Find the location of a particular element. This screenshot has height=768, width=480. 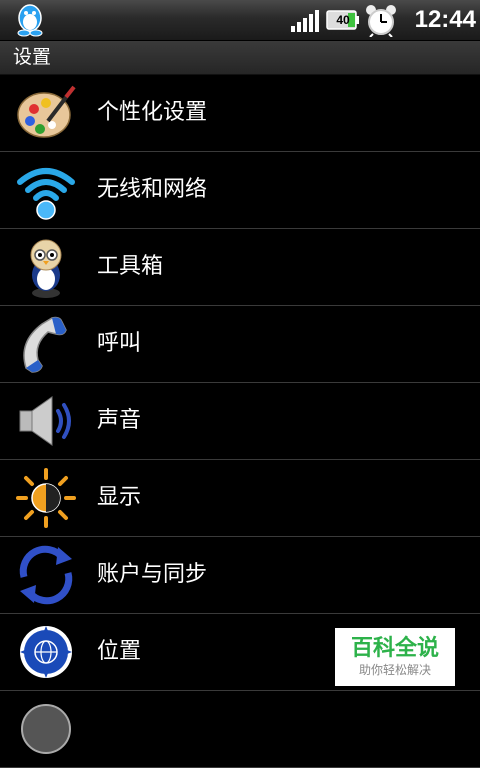

settings-item-label: 无线和网络 is located at coordinates (152, 189).